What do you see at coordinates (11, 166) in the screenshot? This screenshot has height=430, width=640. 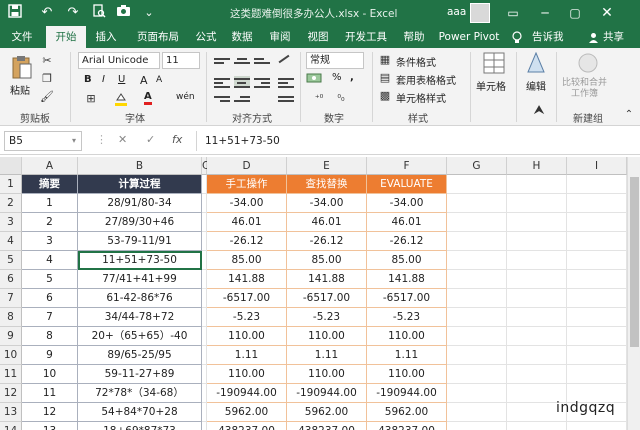 I see `select-all-corner` at bounding box center [11, 166].